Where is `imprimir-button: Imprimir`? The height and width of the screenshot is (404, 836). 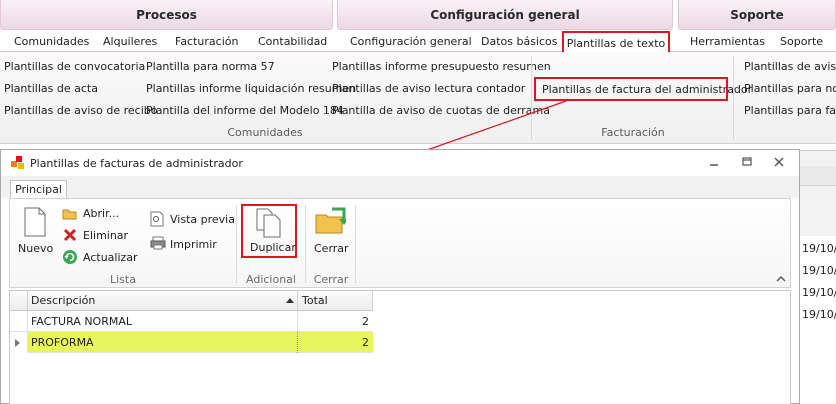 imprimir-button: Imprimir is located at coordinates (193, 244).